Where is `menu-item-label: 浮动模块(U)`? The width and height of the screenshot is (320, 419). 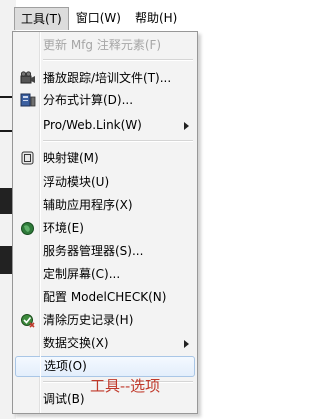 menu-item-label: 浮动模块(U) is located at coordinates (76, 182).